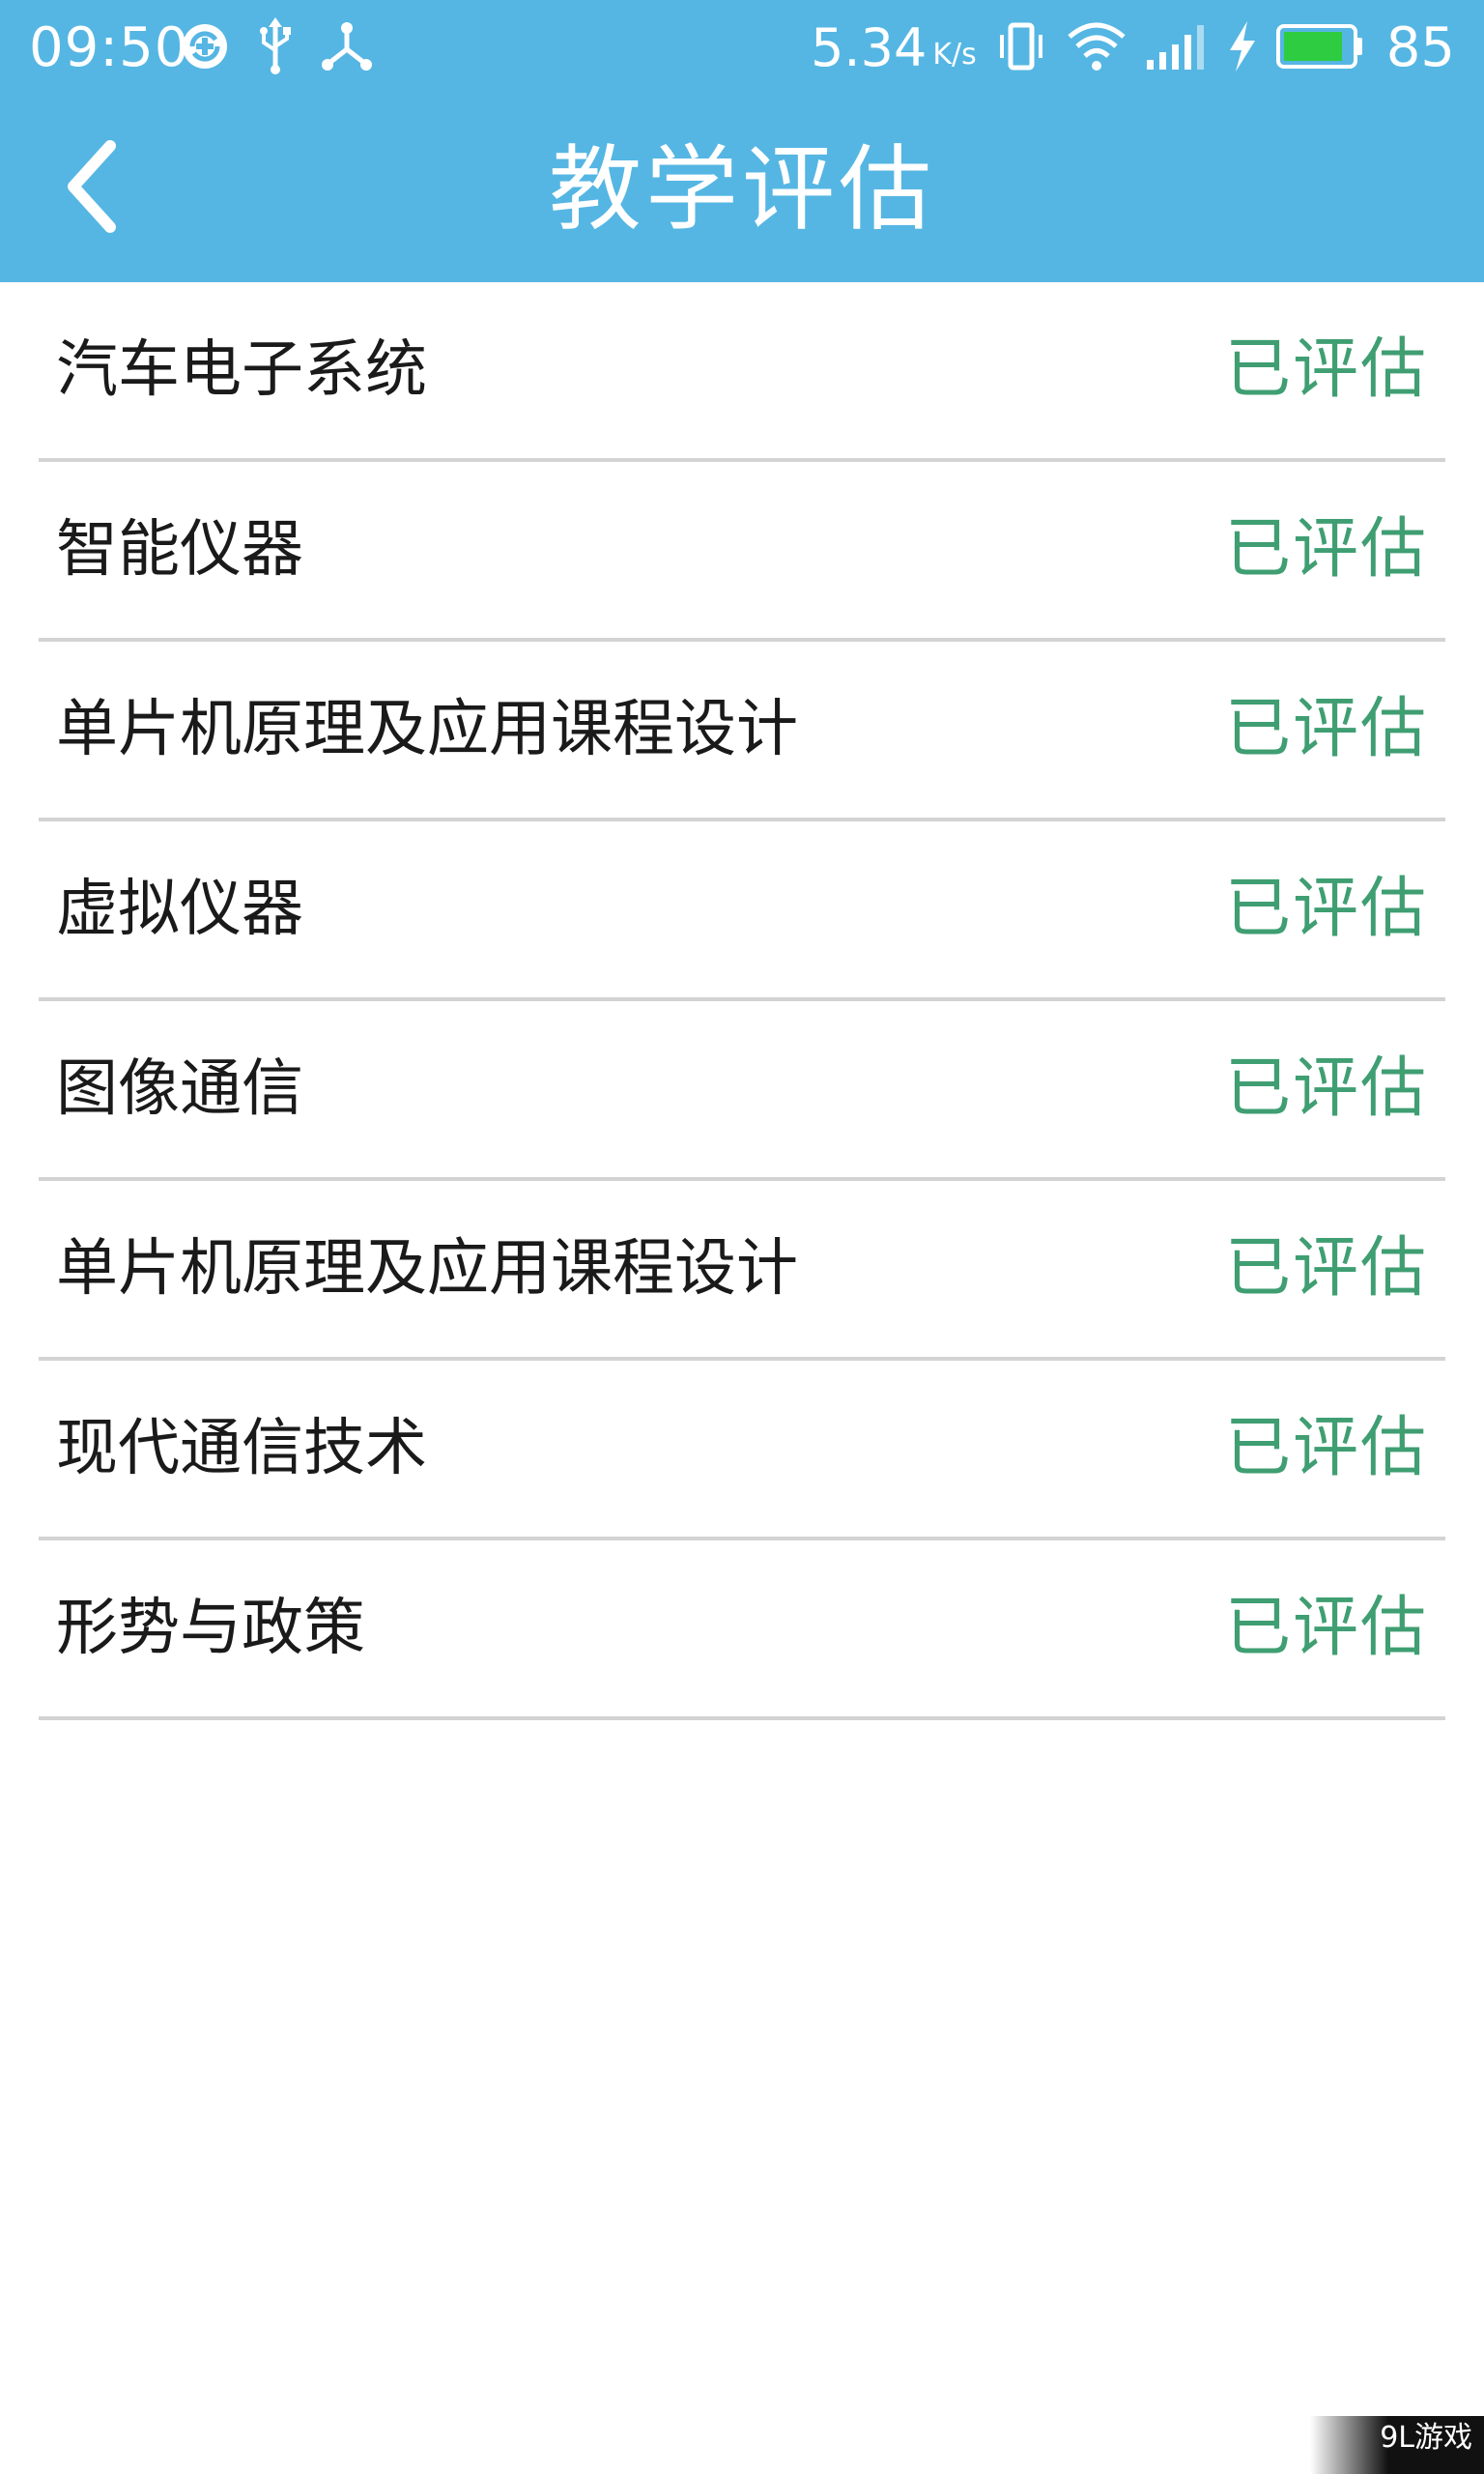 The image size is (1484, 2474). What do you see at coordinates (742, 911) in the screenshot?
I see `course-row: 虚拟仪器 已评估` at bounding box center [742, 911].